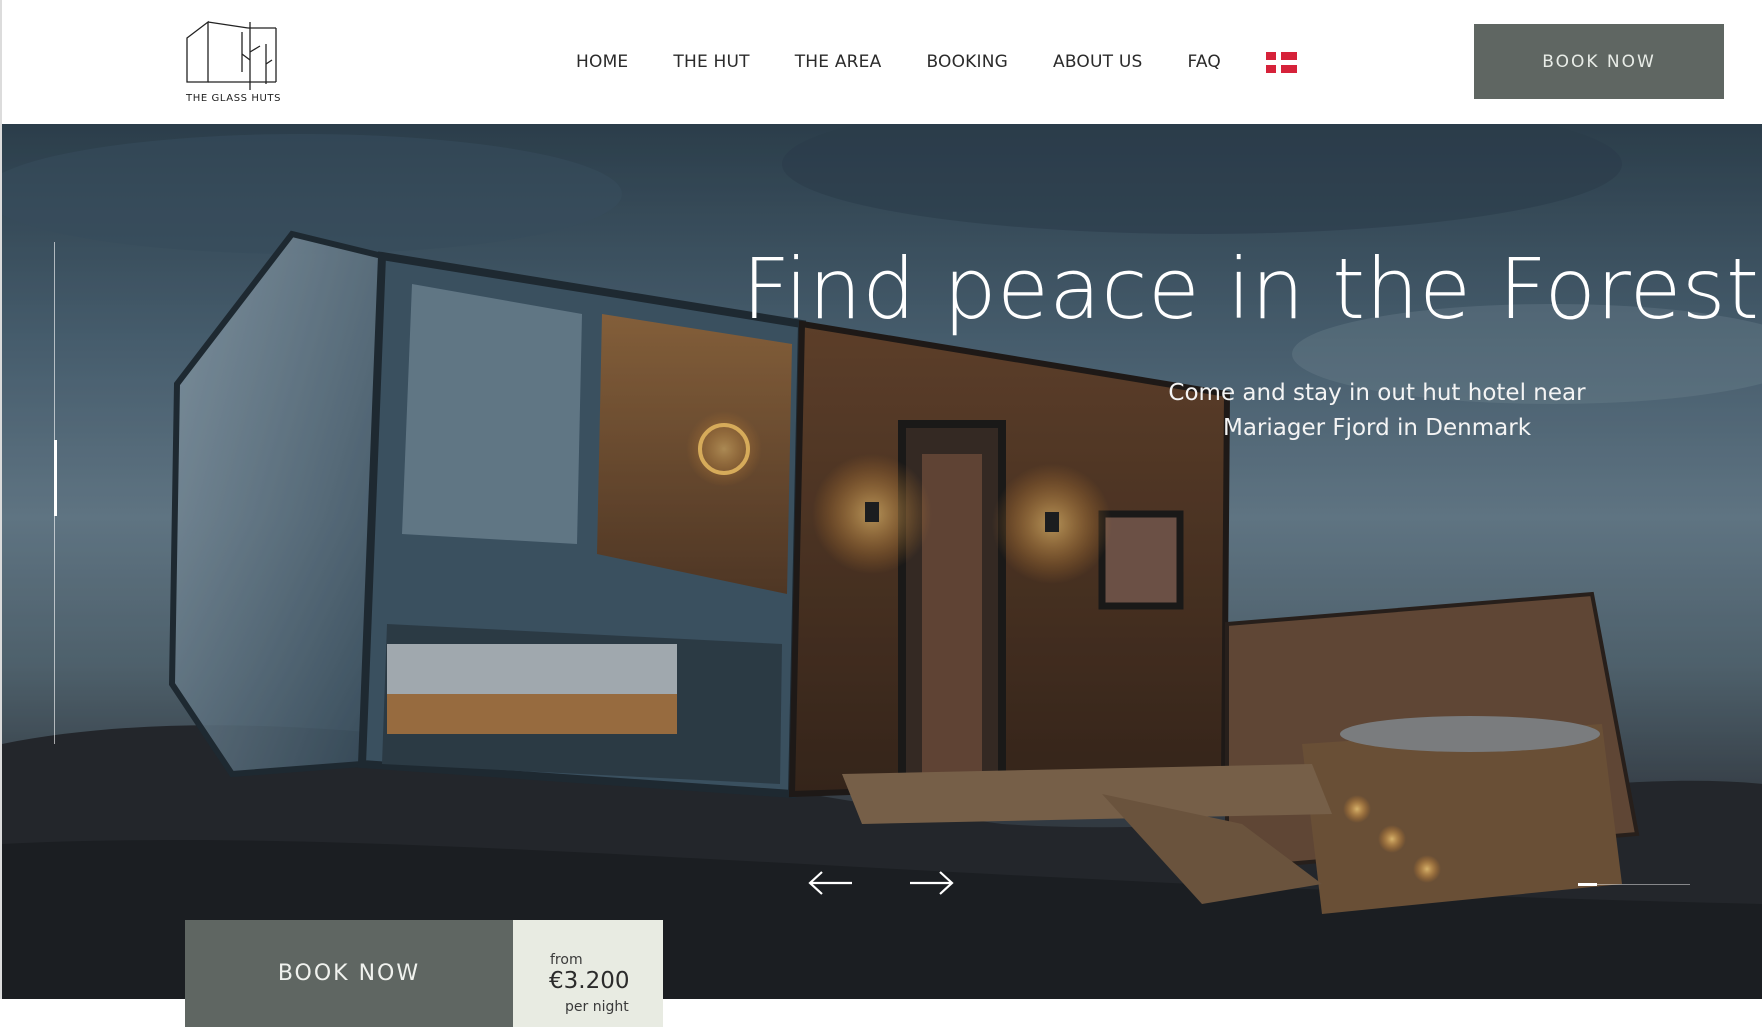  Describe the element at coordinates (55, 478) in the screenshot. I see `vertical-slider-indicator` at that location.